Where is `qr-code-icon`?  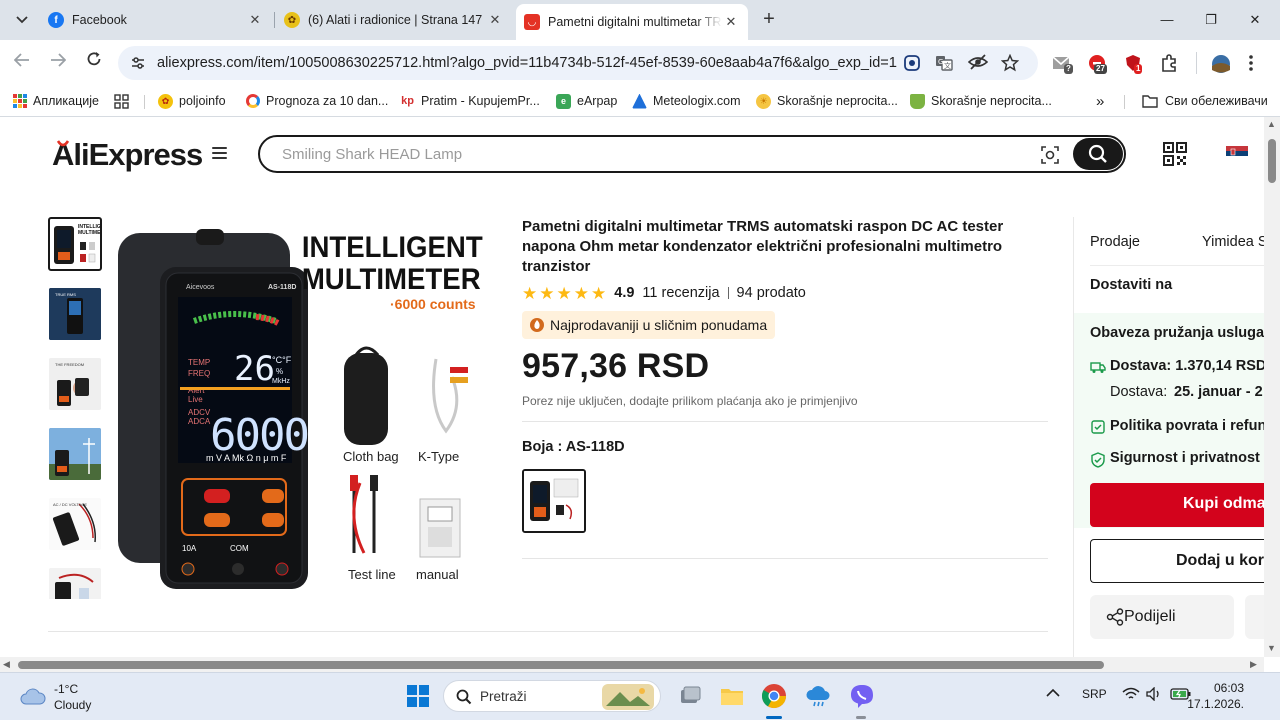 qr-code-icon is located at coordinates (1175, 154).